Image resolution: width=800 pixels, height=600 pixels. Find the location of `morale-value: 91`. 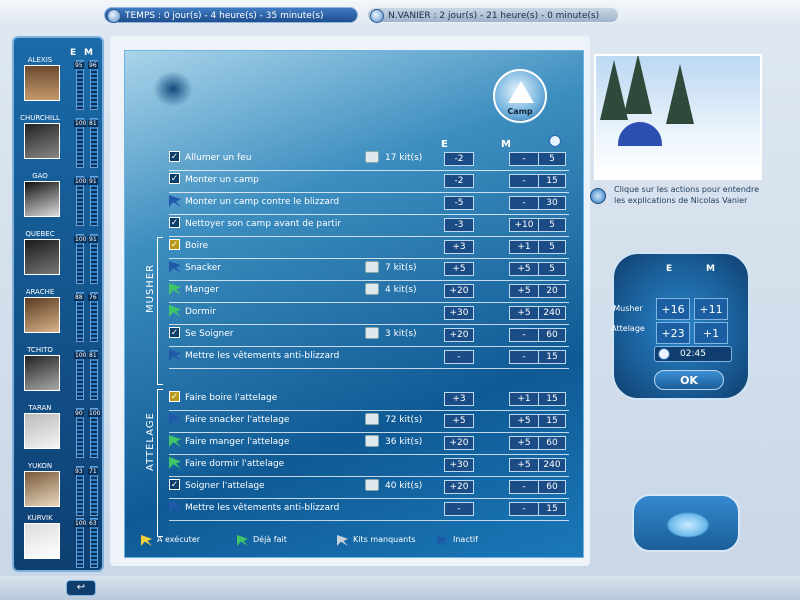

morale-value: 91 is located at coordinates (93, 181).